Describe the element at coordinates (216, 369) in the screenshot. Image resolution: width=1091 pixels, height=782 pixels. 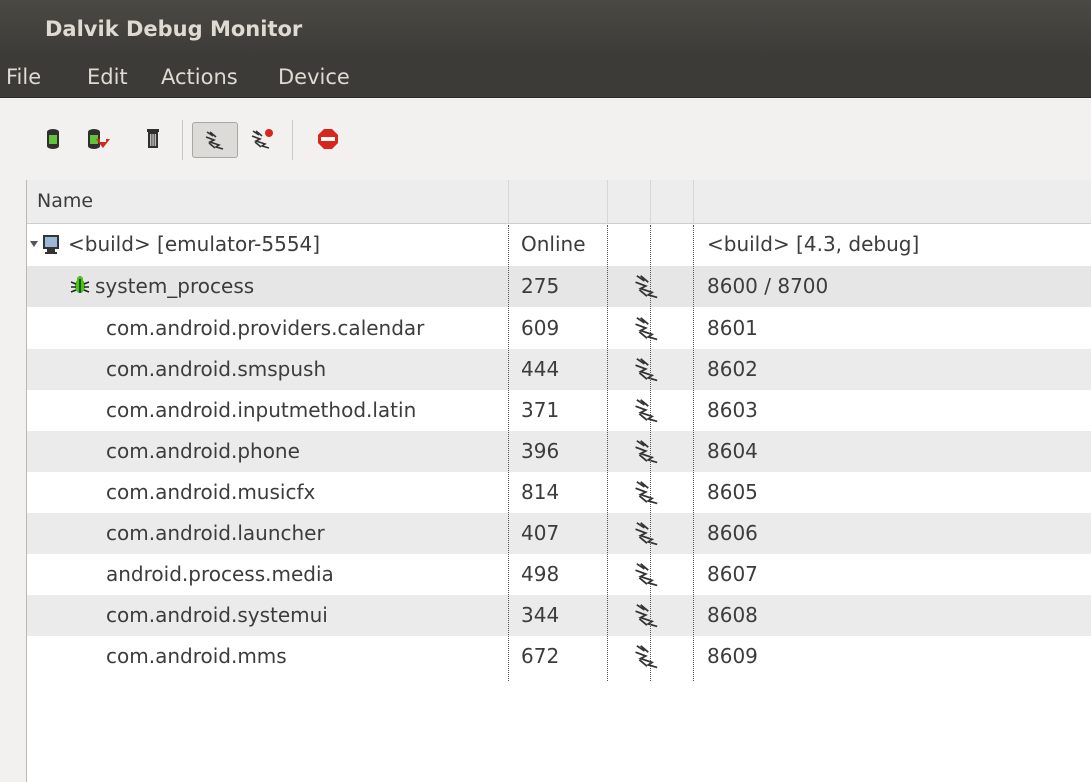
I see `process-name: com.android.smspush` at that location.